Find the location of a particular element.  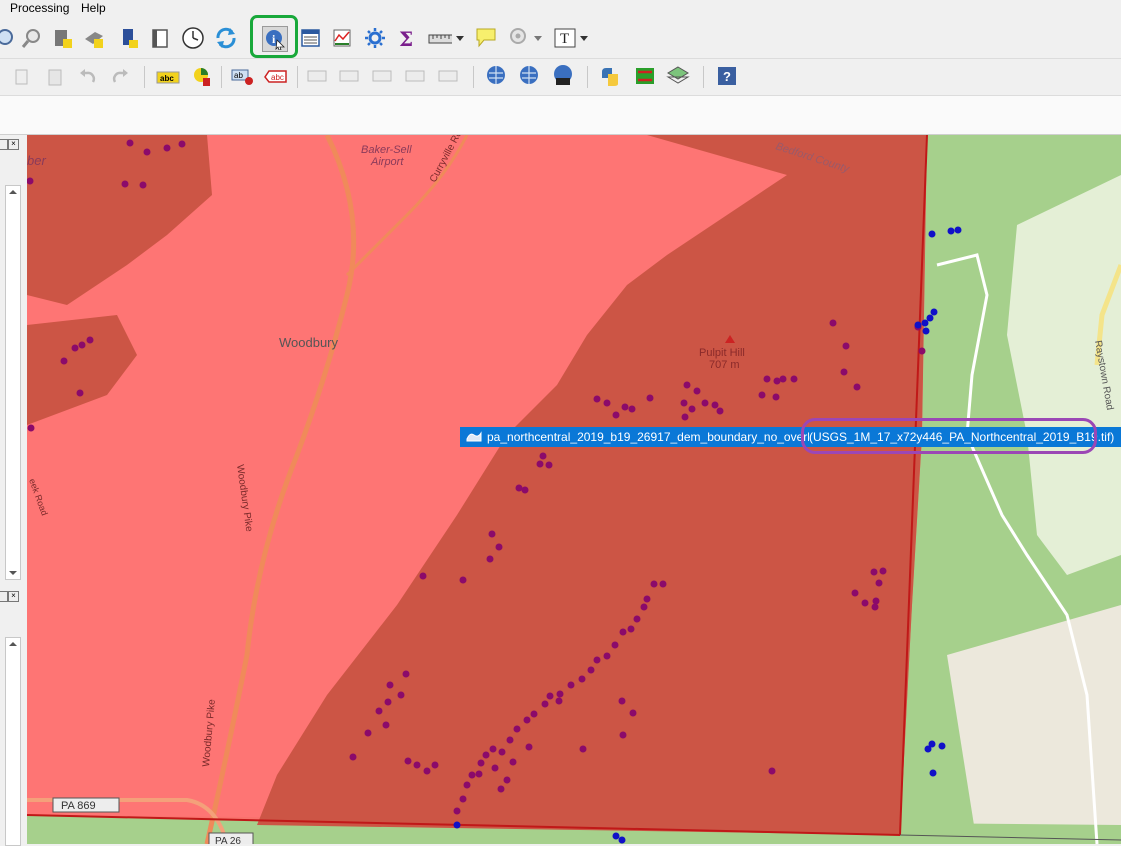

value-highlight-box is located at coordinates (949, 436).